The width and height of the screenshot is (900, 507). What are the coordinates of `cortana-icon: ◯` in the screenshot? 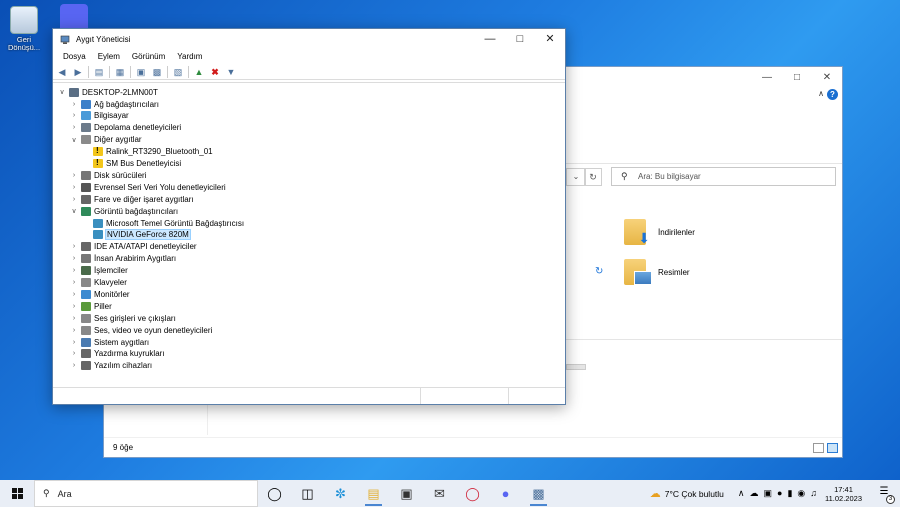 It's located at (274, 493).